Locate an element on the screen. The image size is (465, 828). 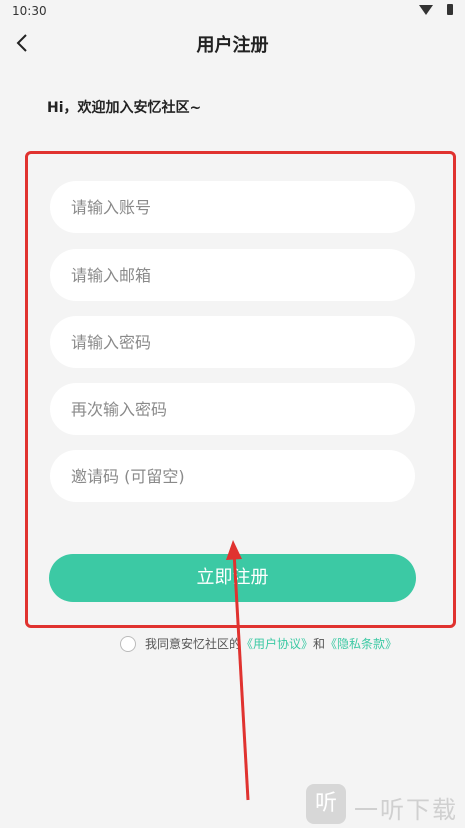
email-field is located at coordinates (232, 275).